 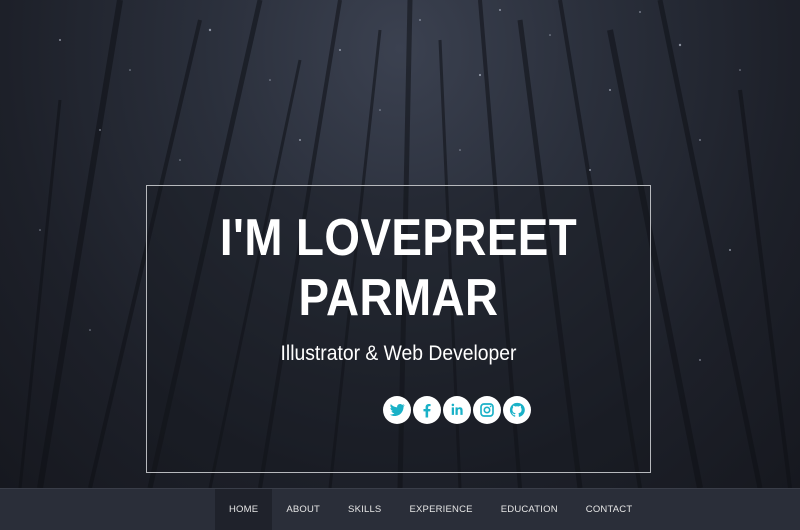 I want to click on github-icon, so click(x=517, y=409).